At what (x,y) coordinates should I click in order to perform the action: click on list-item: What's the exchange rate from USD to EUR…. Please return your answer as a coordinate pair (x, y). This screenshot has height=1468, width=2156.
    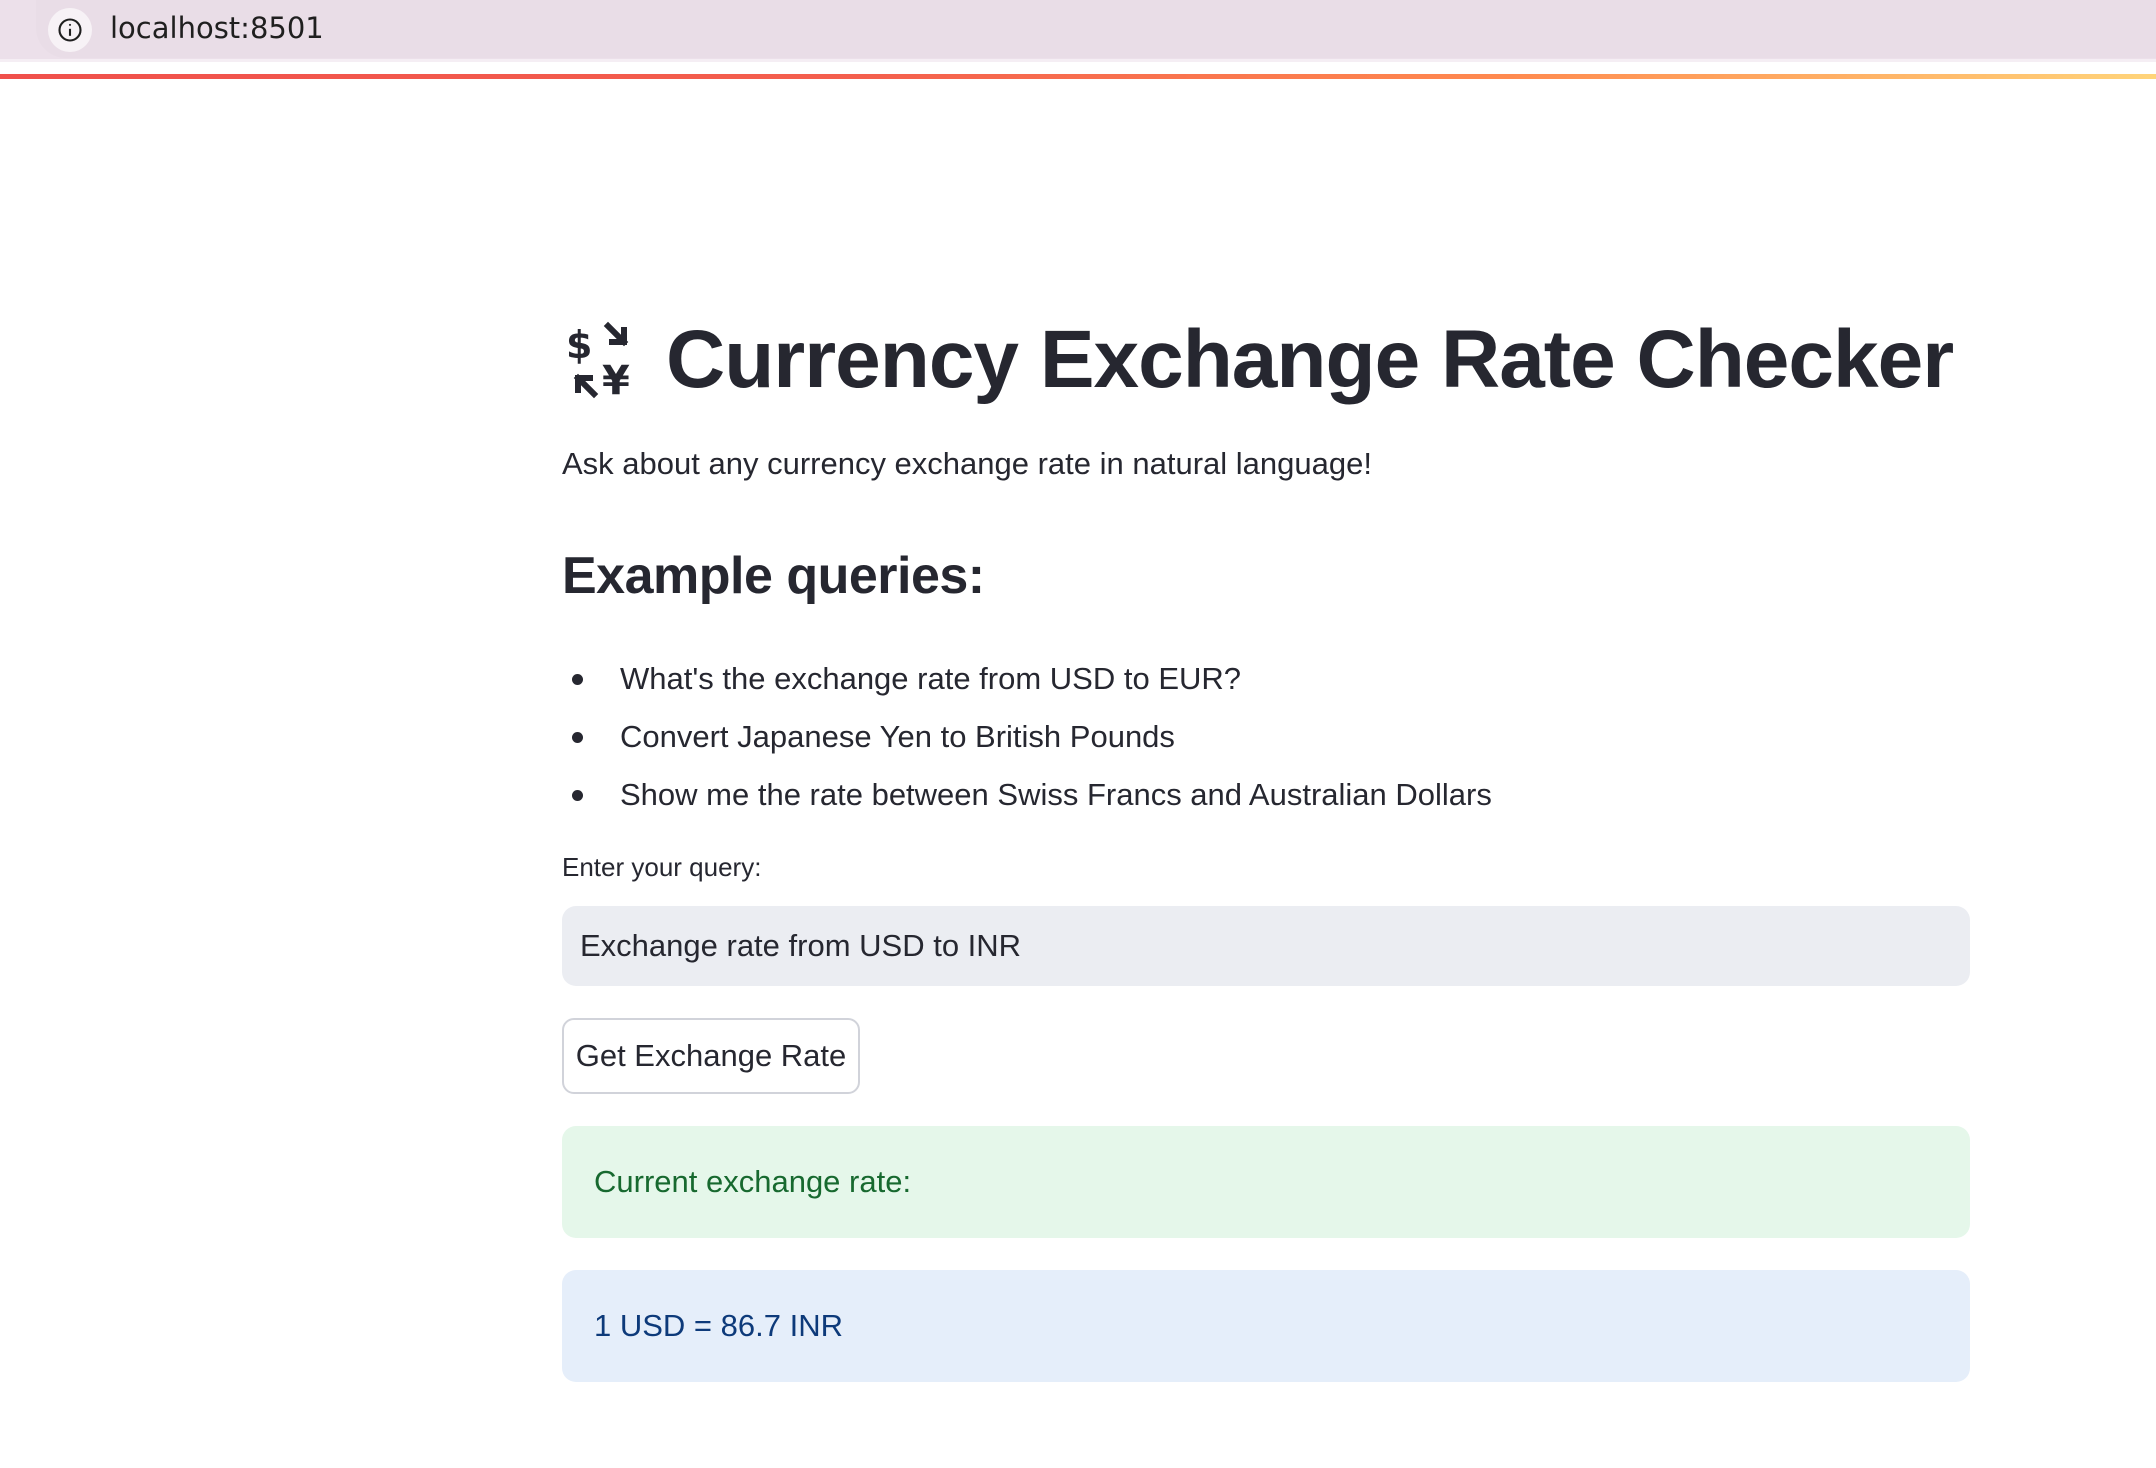
    Looking at the image, I should click on (1027, 679).